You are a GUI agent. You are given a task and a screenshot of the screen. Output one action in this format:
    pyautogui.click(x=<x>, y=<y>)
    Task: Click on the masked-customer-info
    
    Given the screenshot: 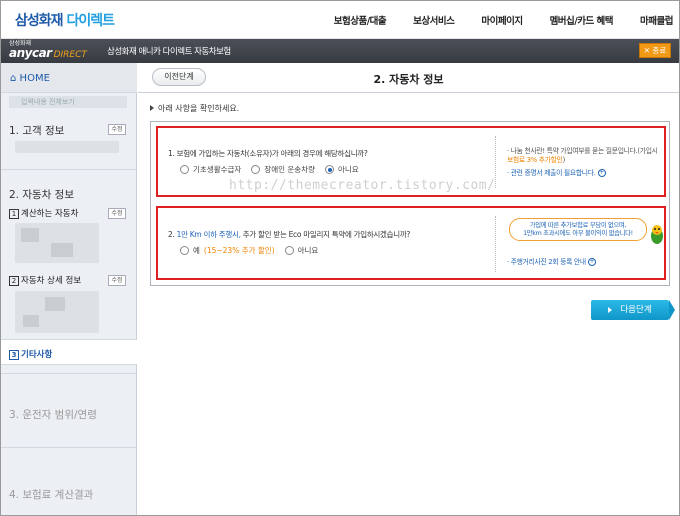 What is the action you would take?
    pyautogui.click(x=67, y=147)
    